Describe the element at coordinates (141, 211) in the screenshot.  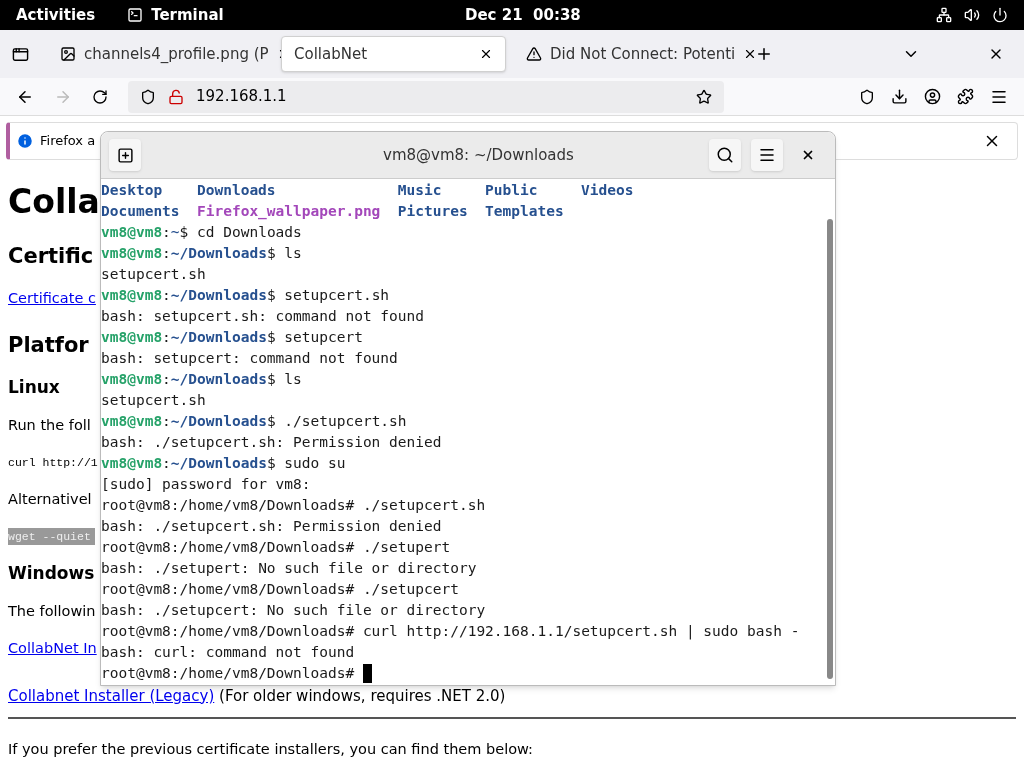
I see `directory-name: Documents` at that location.